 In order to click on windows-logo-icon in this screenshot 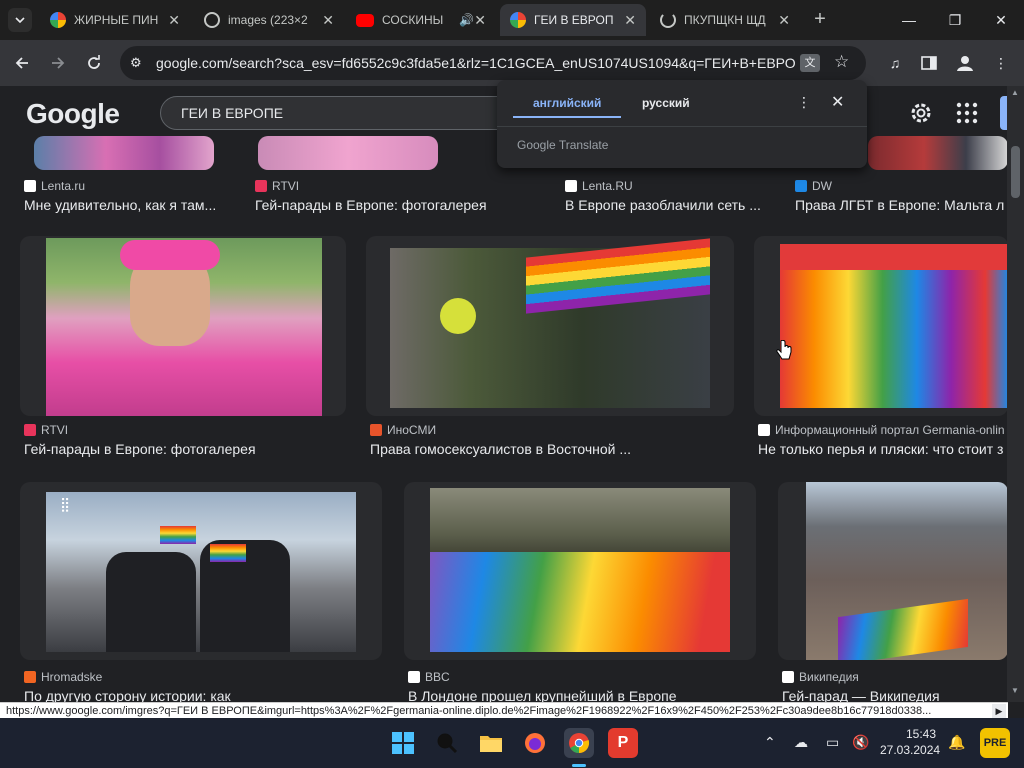, I will do `click(403, 743)`.